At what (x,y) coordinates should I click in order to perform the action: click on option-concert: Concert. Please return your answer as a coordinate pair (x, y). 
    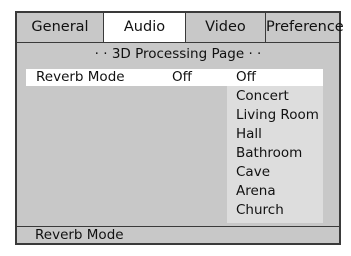
    Looking at the image, I should click on (275, 96).